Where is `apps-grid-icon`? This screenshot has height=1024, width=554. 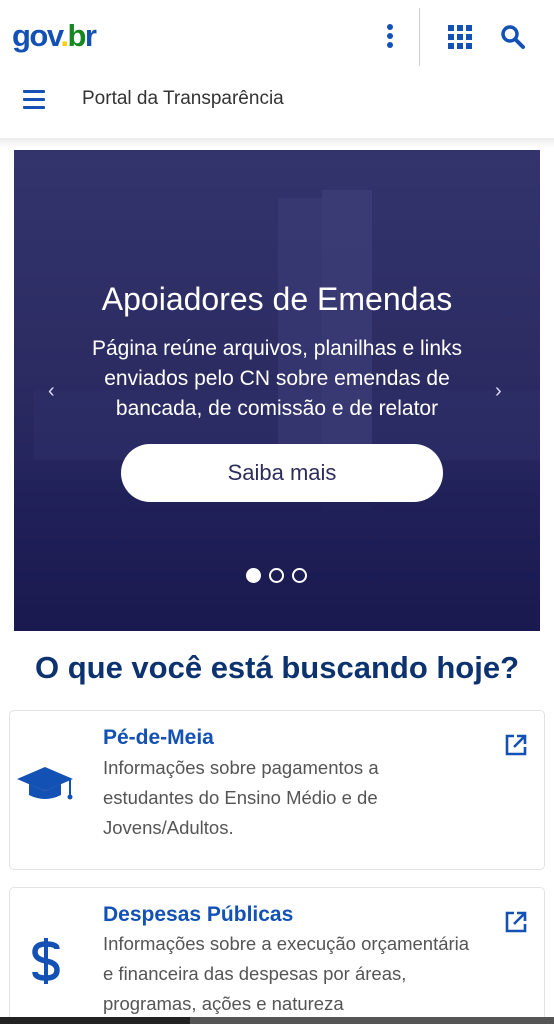
apps-grid-icon is located at coordinates (460, 37).